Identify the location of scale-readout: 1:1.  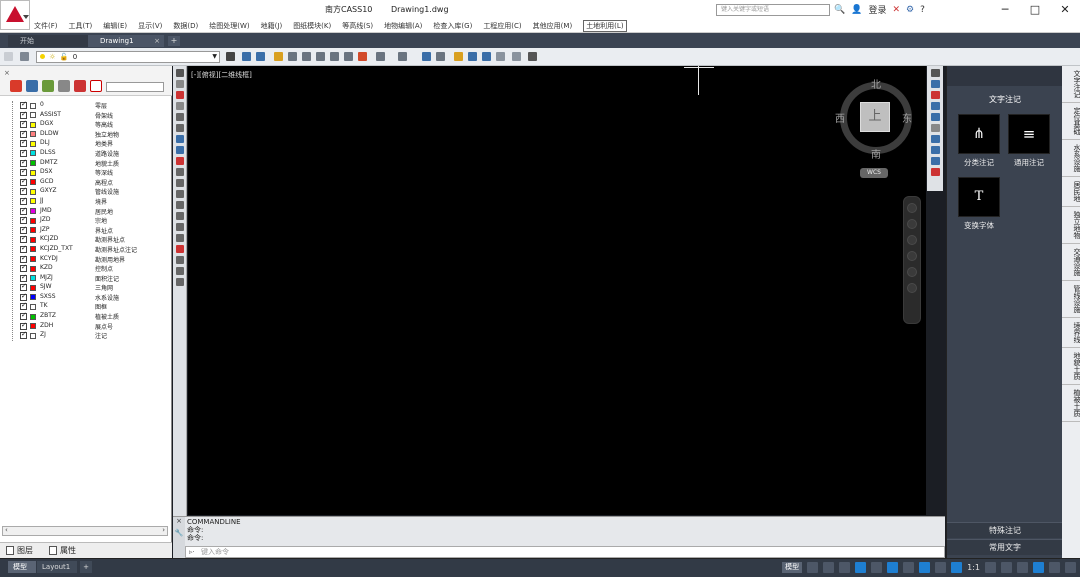
(973, 567).